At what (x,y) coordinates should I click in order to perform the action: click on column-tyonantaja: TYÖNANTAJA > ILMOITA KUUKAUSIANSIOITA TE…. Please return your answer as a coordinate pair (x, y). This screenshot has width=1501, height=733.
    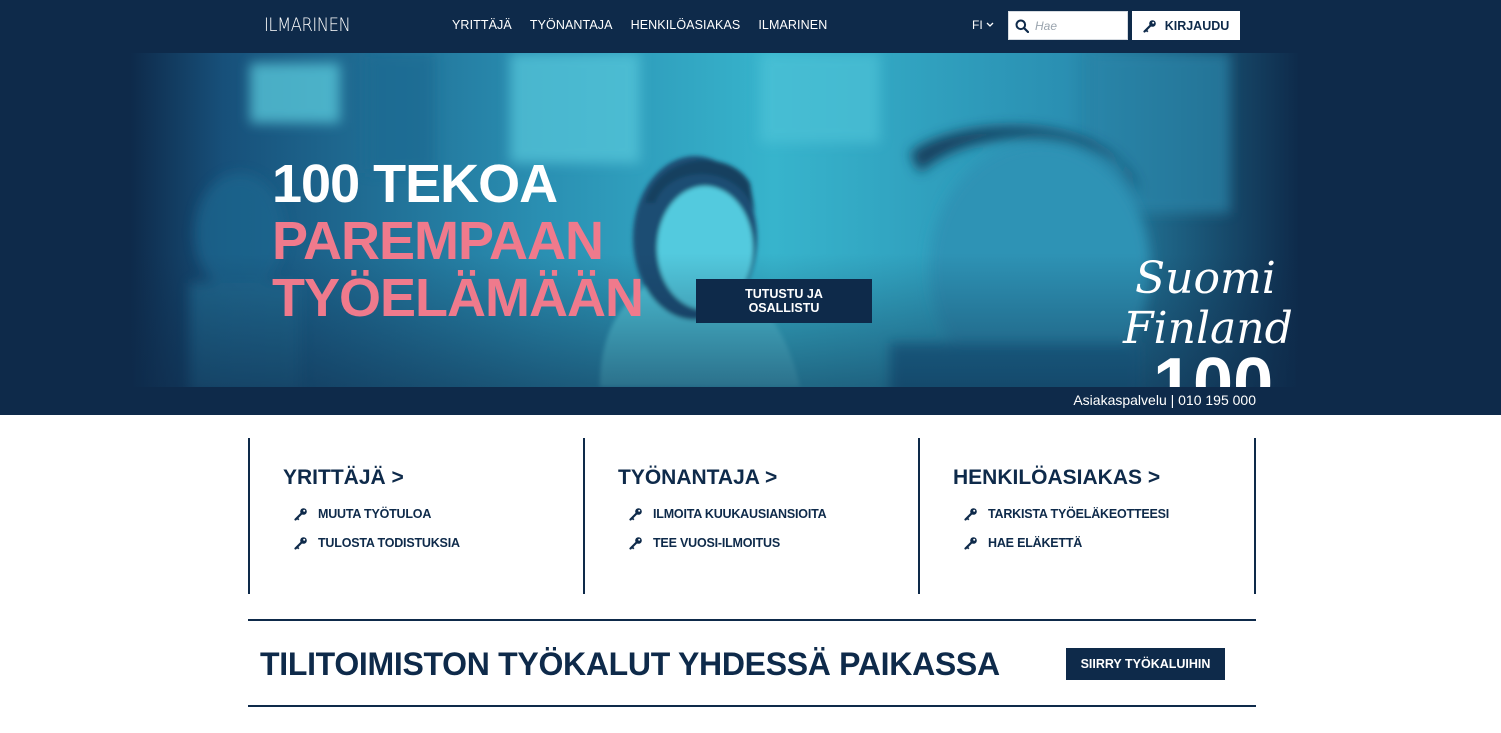
    Looking at the image, I should click on (750, 516).